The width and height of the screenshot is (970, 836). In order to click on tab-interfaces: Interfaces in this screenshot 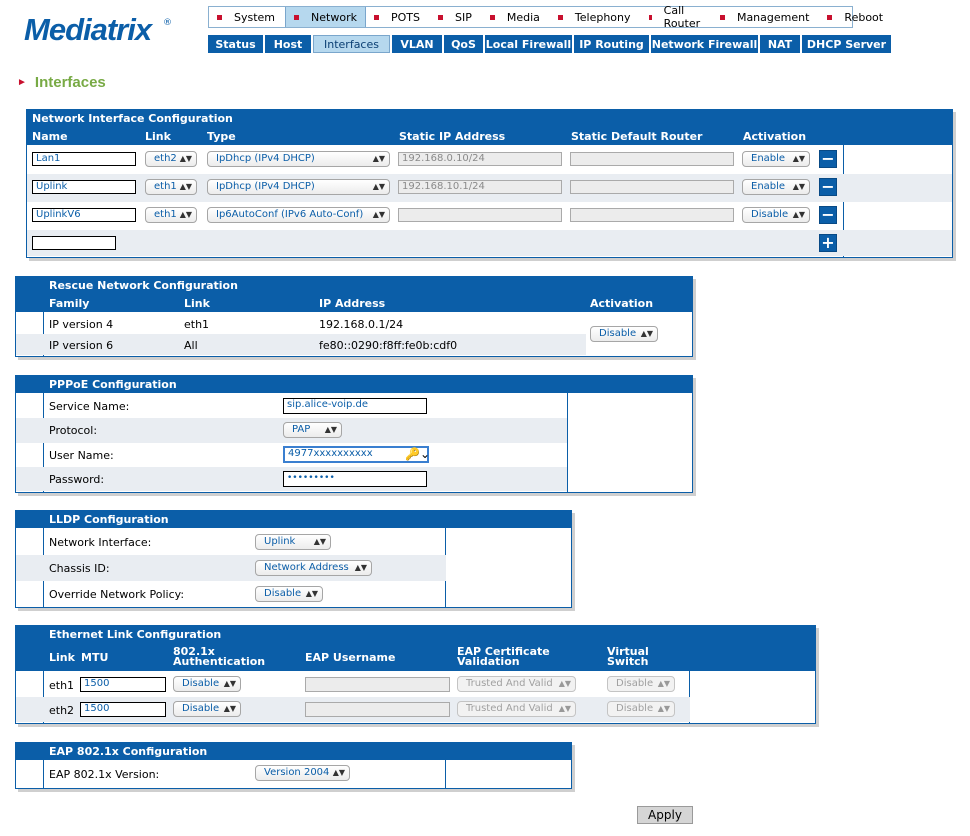, I will do `click(351, 44)`.